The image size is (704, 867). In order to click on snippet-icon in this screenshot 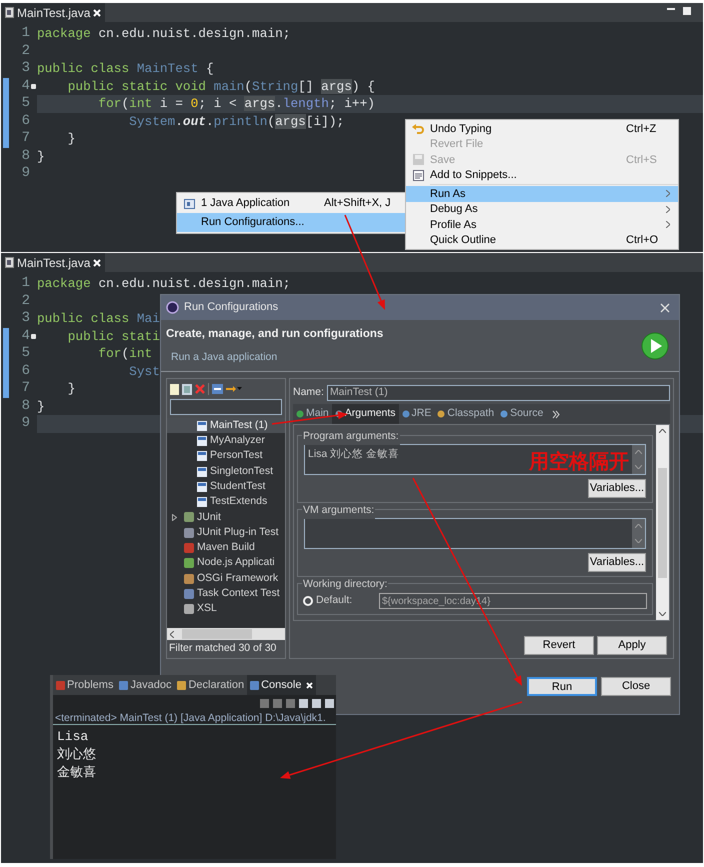, I will do `click(418, 175)`.